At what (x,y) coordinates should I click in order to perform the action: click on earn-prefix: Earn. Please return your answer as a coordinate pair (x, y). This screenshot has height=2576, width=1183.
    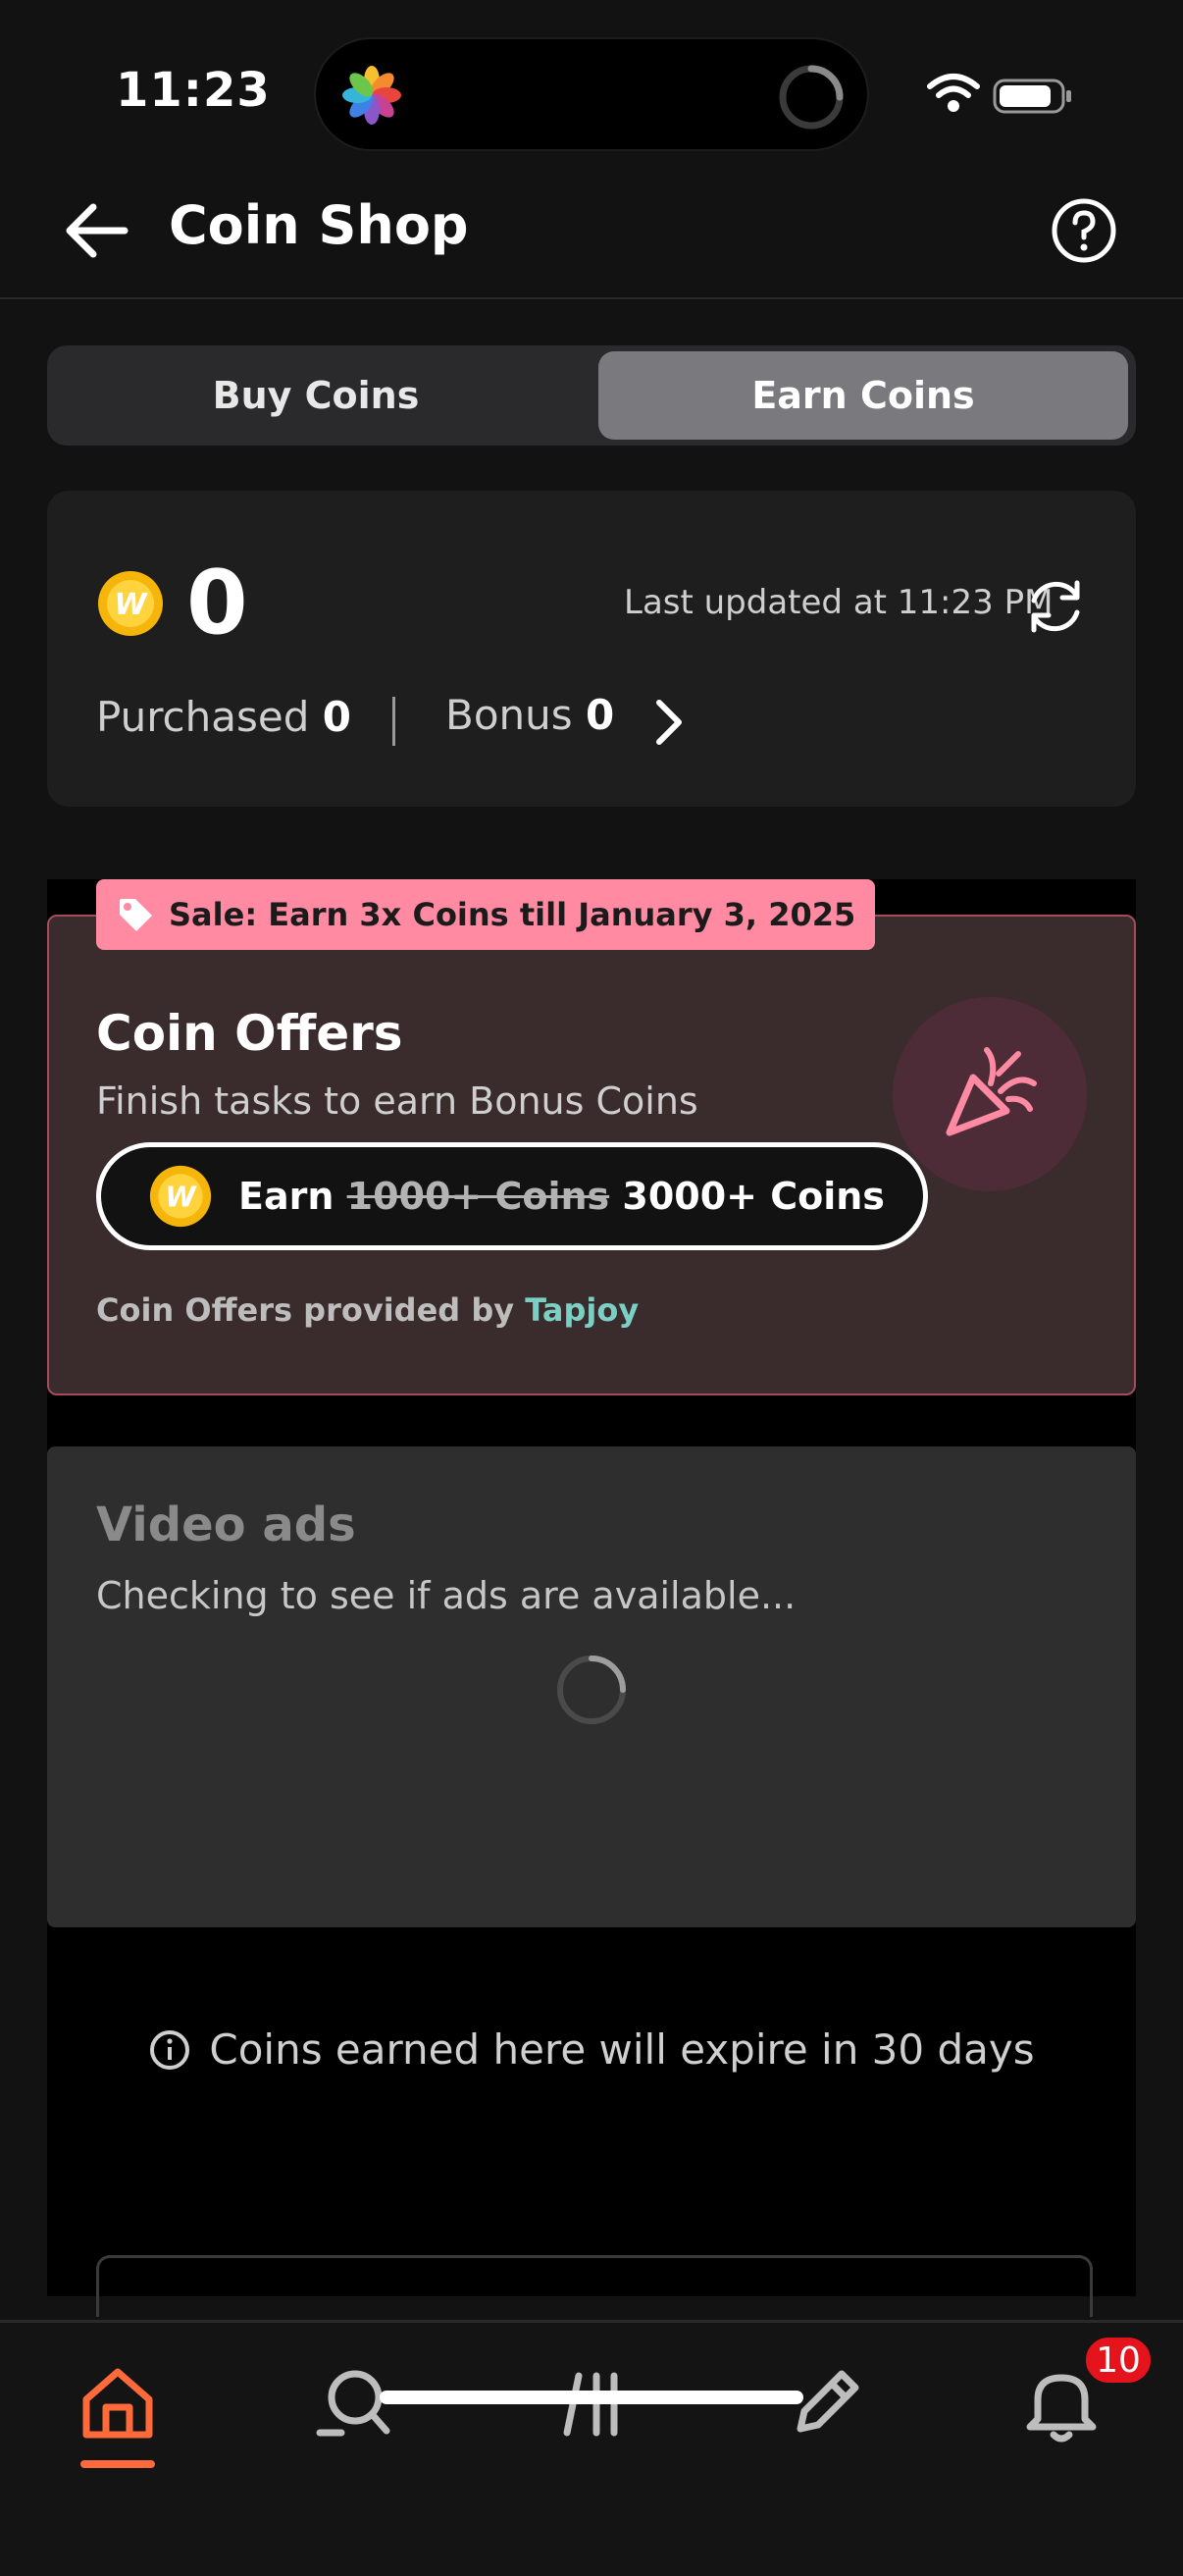
    Looking at the image, I should click on (286, 1196).